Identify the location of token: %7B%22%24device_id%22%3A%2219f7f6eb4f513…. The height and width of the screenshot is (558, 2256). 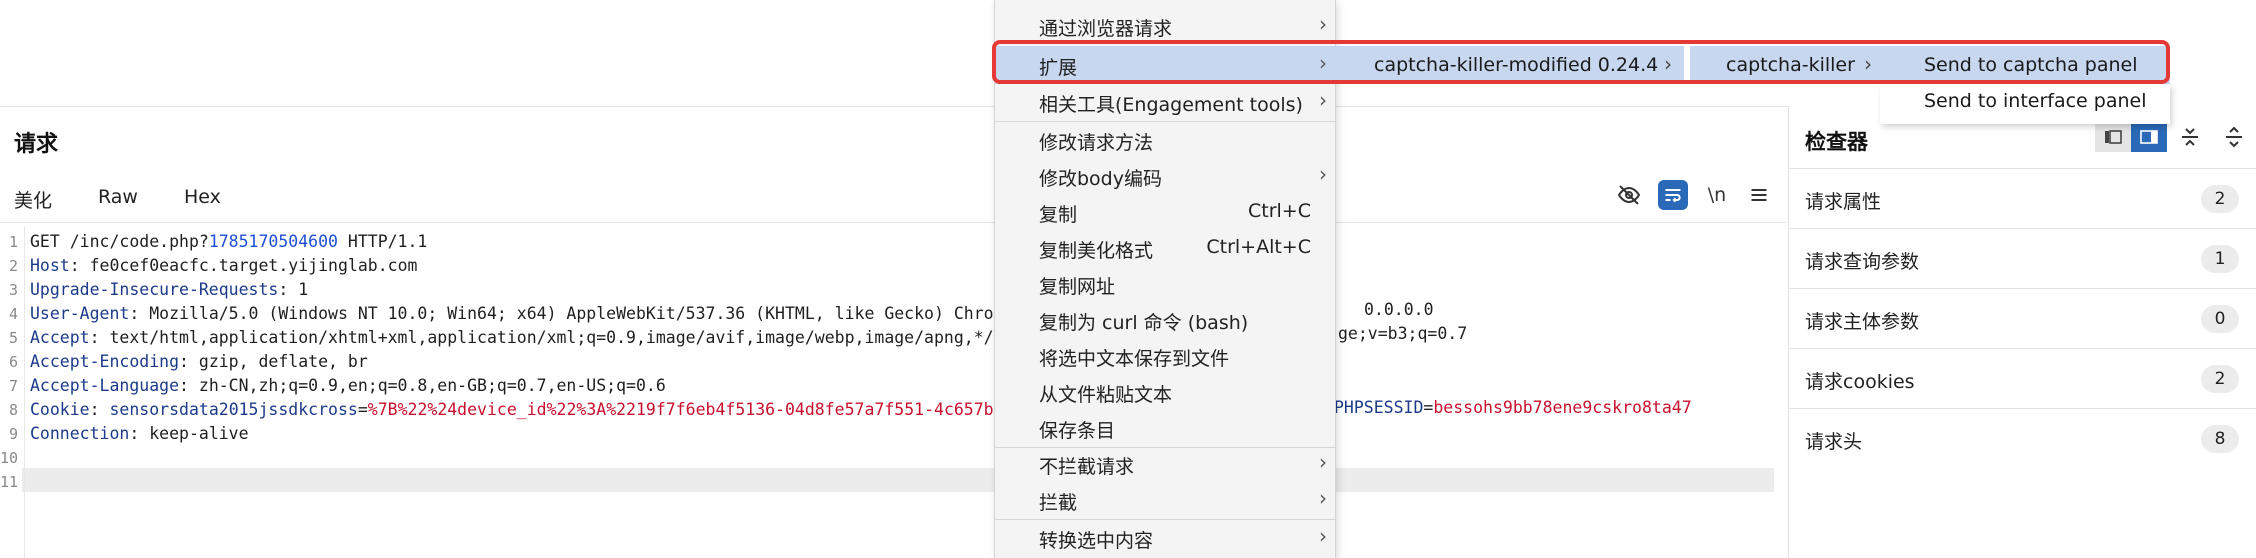
(680, 409).